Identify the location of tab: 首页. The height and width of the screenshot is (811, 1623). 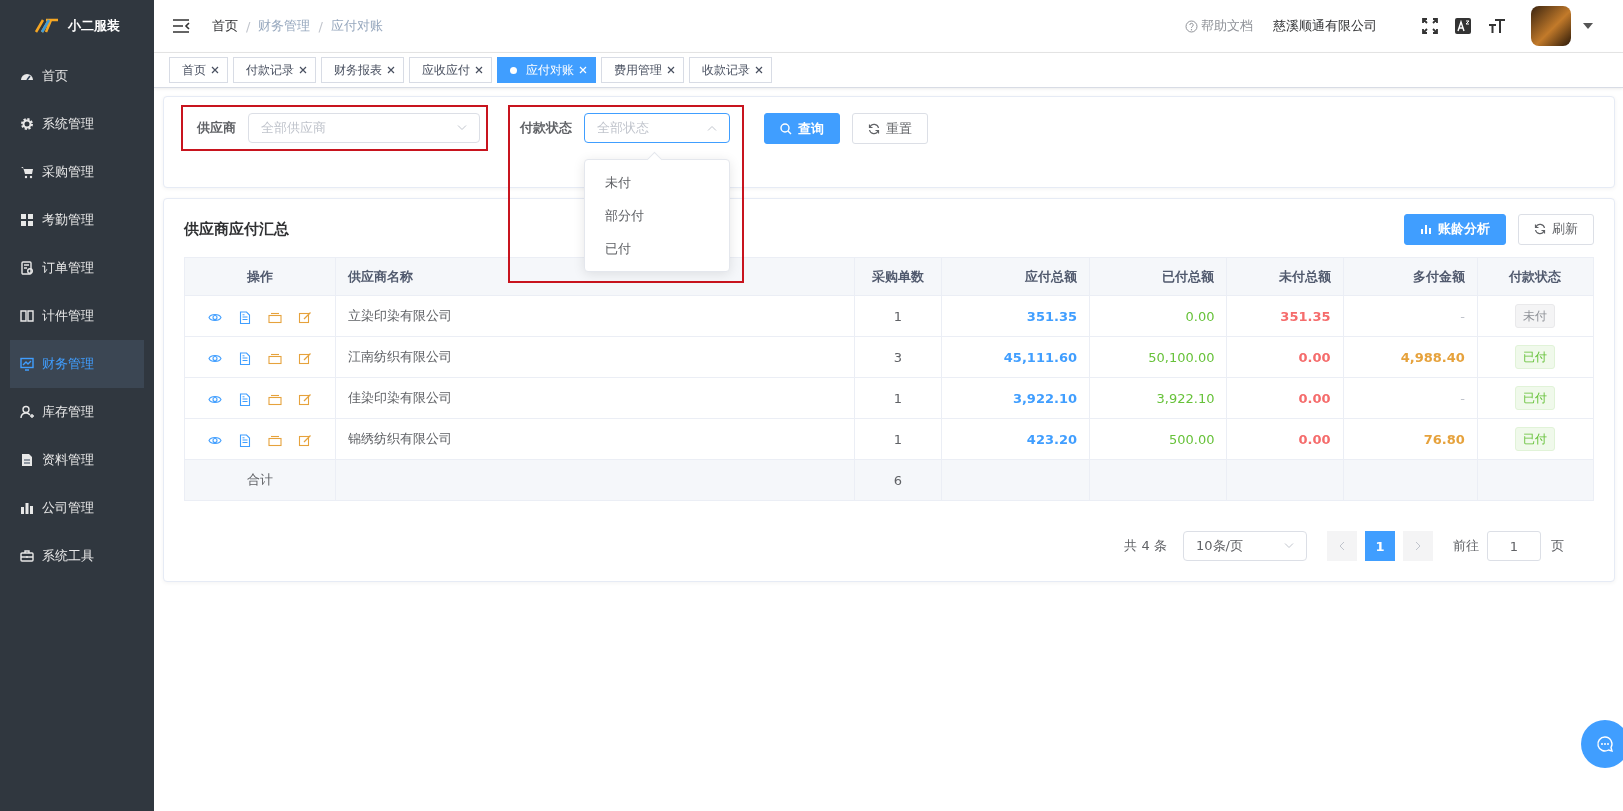
(198, 70).